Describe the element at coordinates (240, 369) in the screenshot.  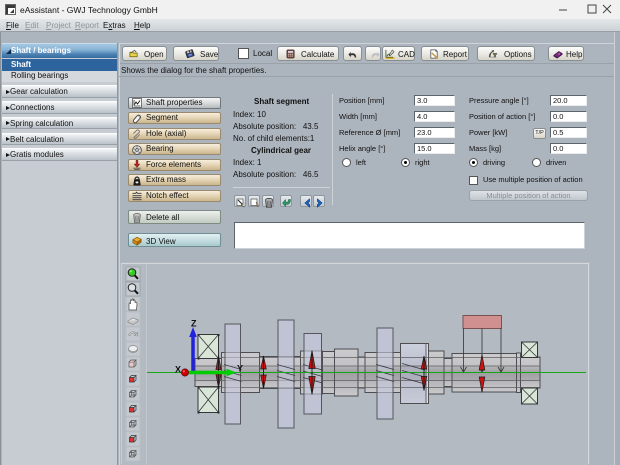
I see `svg-text: Y` at that location.